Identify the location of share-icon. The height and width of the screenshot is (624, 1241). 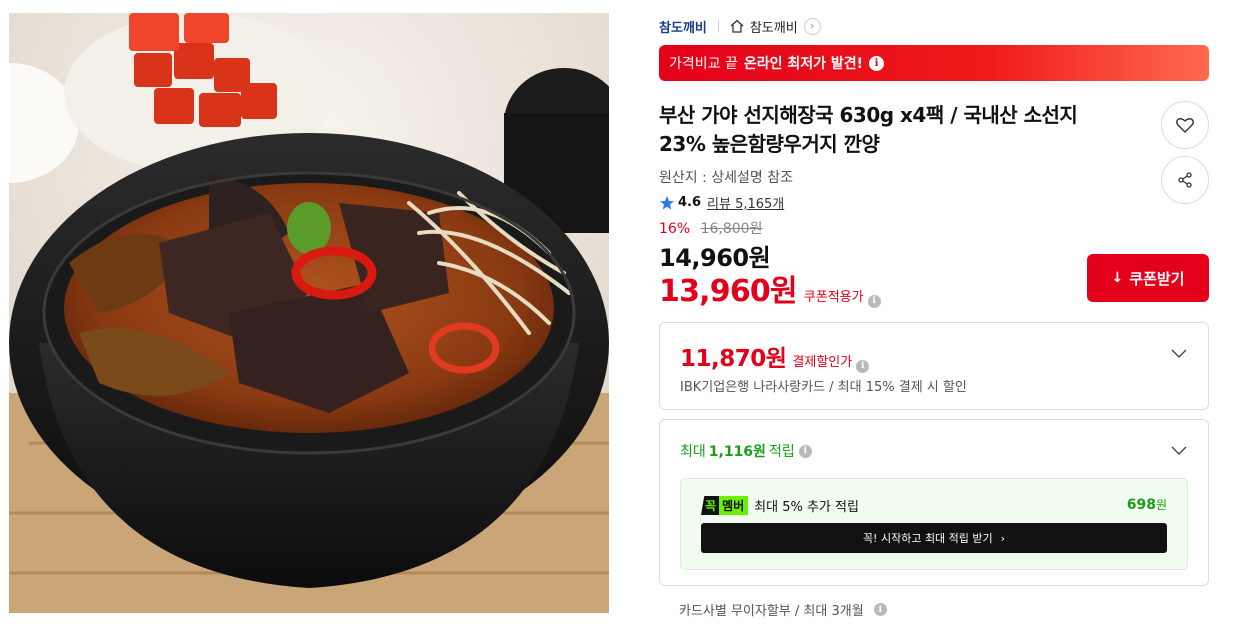
(1185, 180).